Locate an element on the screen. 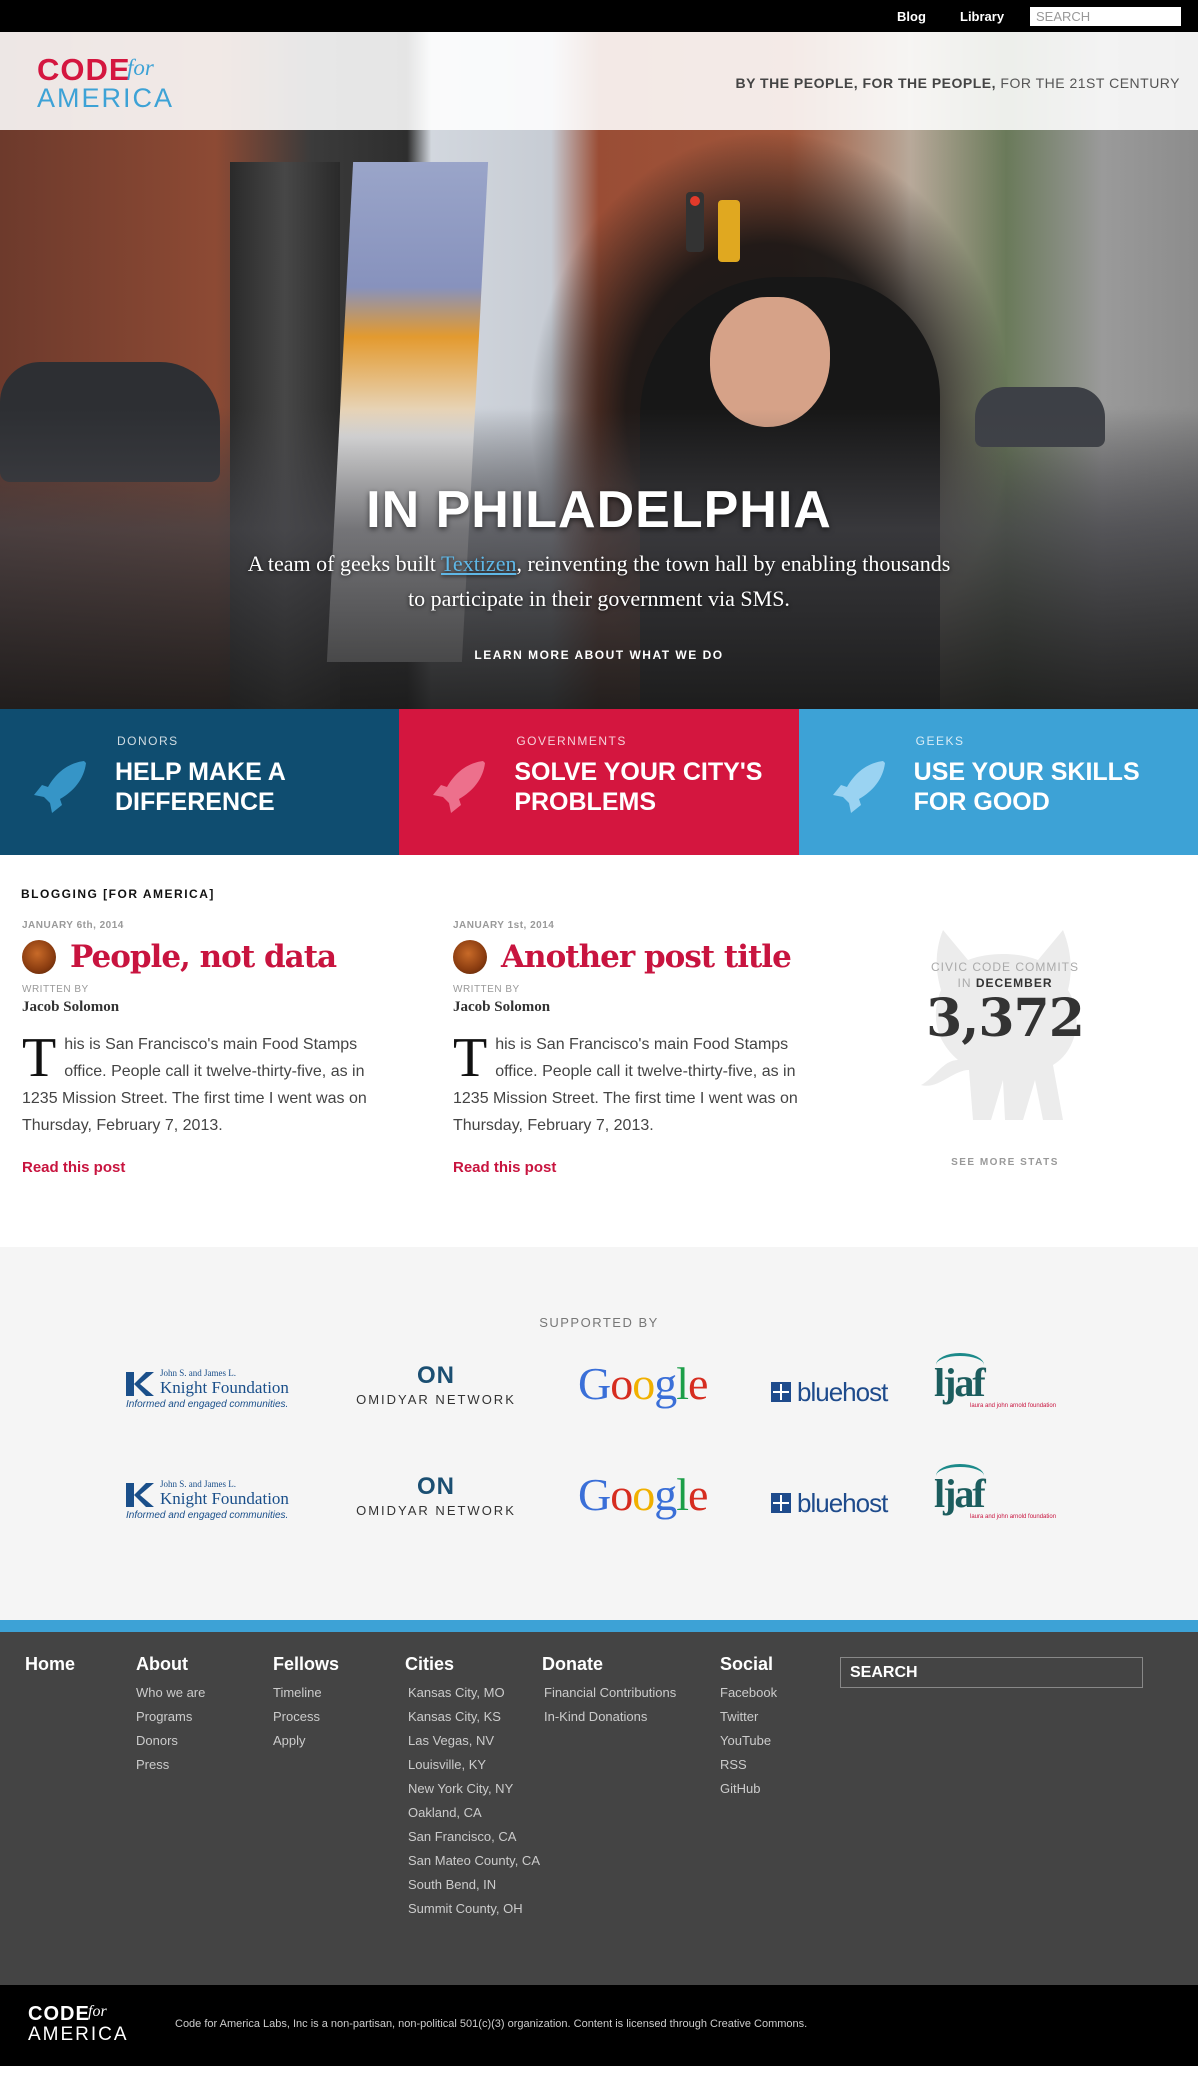 The image size is (1198, 2086). footer-link: Twitter is located at coordinates (748, 1717).